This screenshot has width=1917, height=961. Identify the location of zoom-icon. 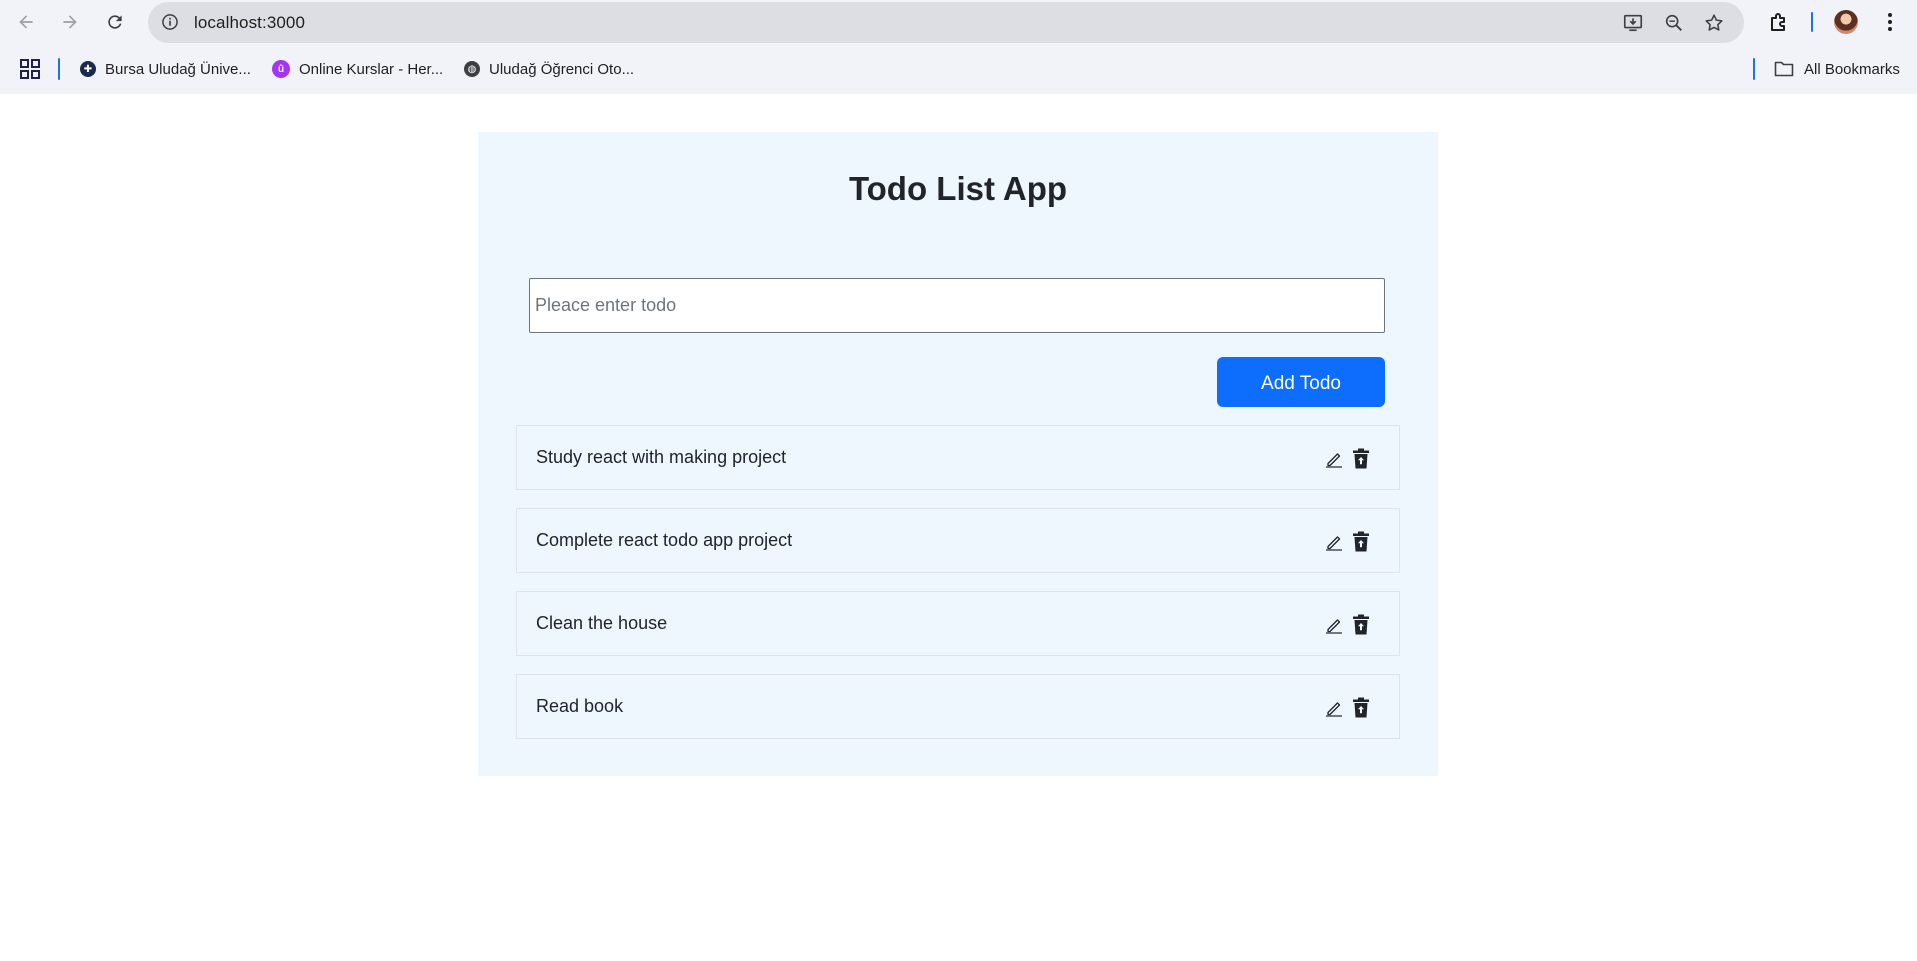
(1674, 23).